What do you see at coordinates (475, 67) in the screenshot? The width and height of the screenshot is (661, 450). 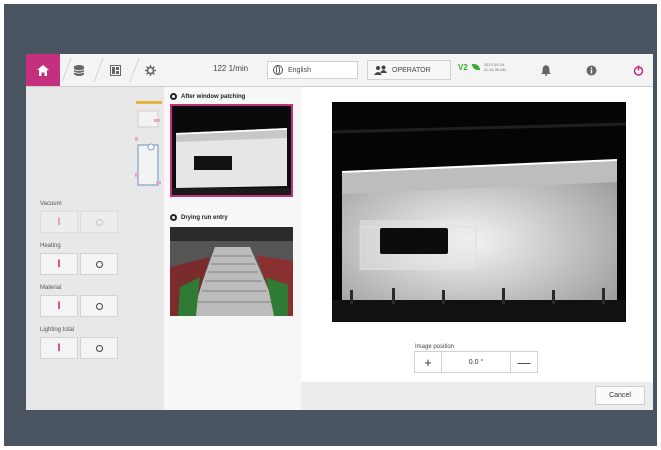 I see `leaf-icon` at bounding box center [475, 67].